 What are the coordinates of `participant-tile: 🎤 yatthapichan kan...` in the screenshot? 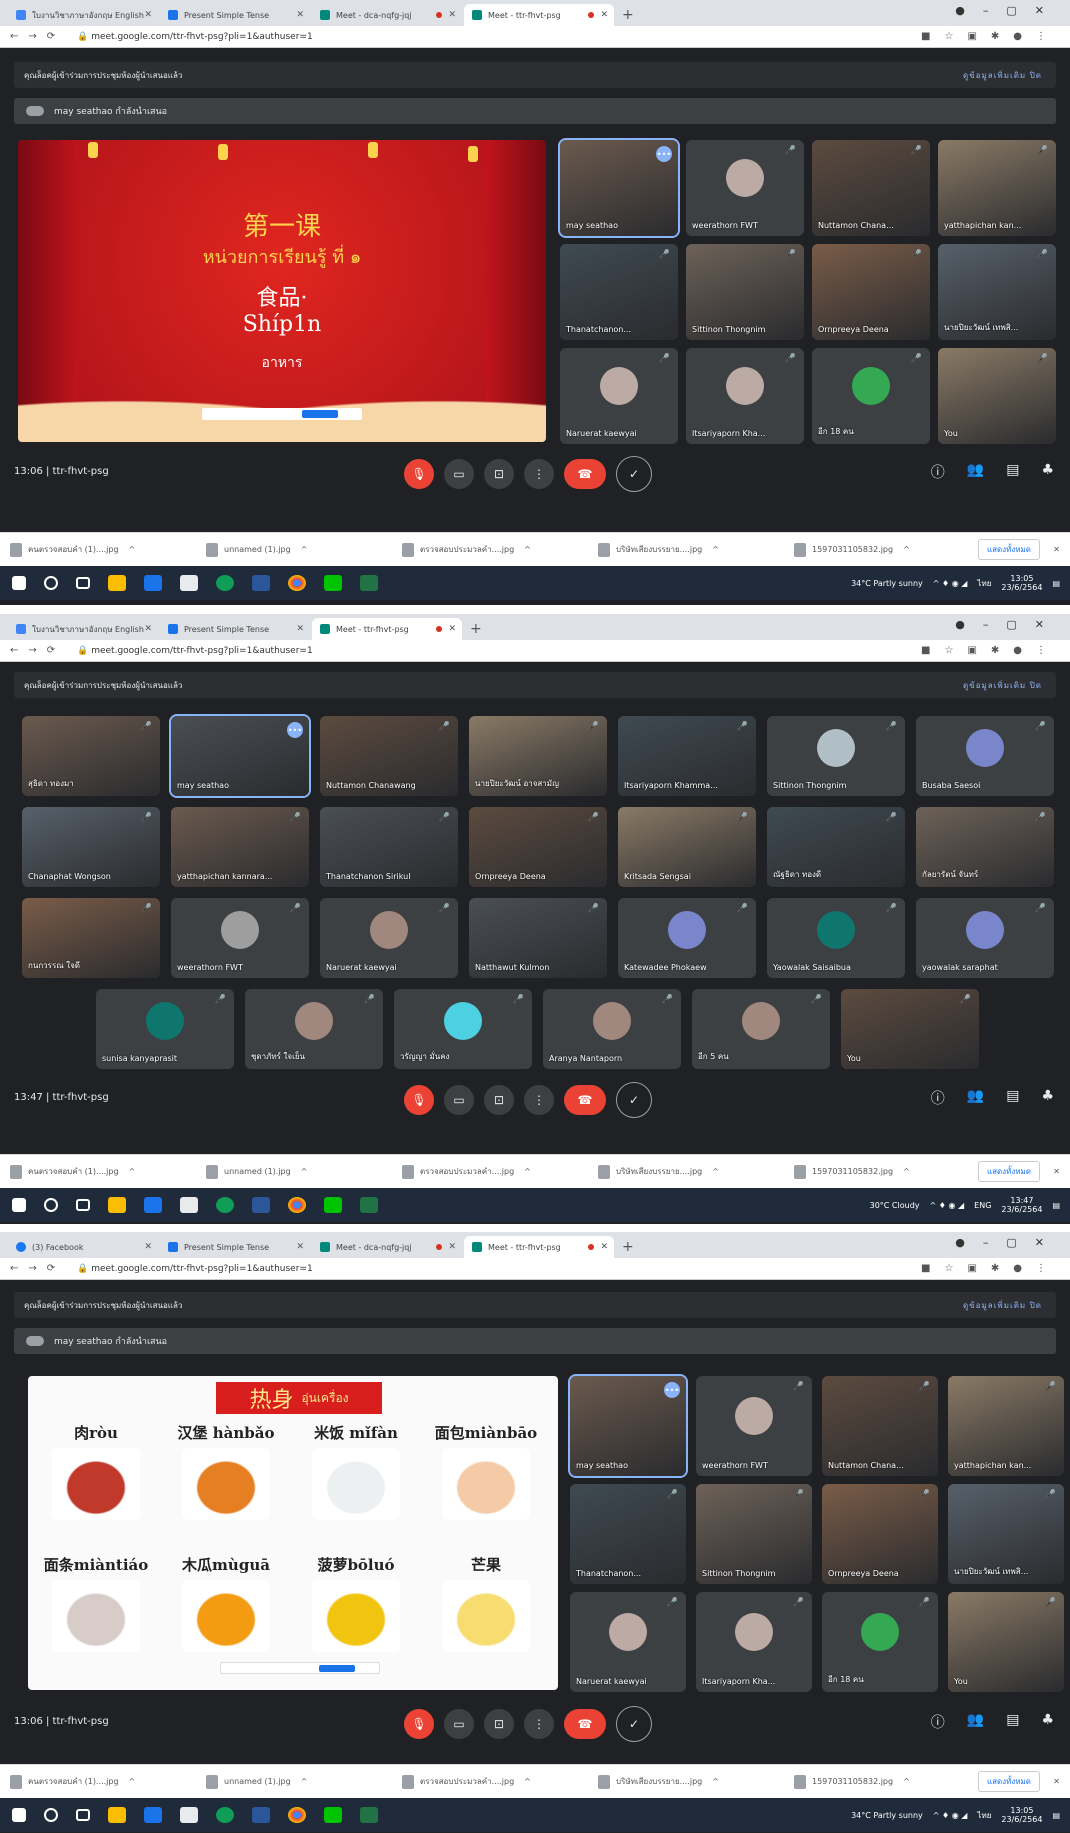 It's located at (1006, 1426).